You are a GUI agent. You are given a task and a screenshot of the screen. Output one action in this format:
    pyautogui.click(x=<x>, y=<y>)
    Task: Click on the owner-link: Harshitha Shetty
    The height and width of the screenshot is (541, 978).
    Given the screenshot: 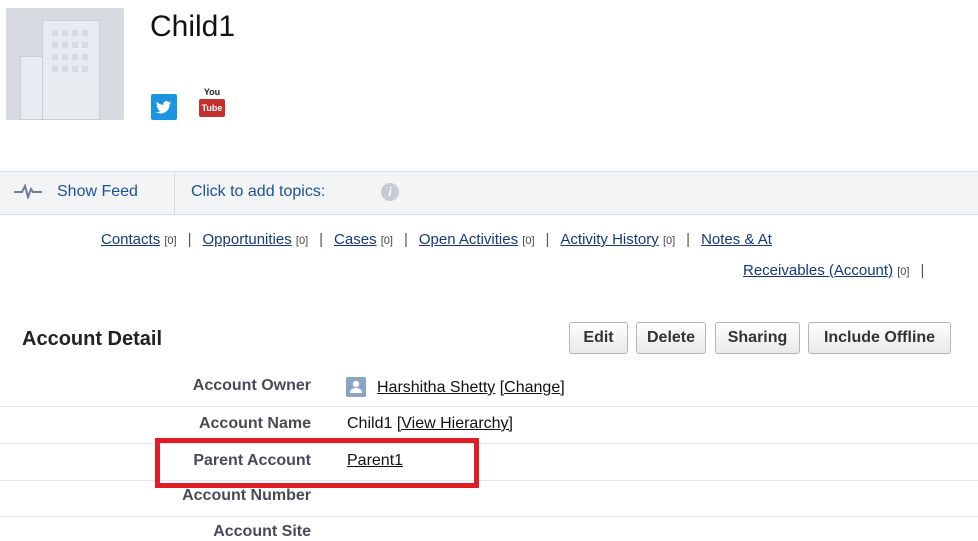 What is the action you would take?
    pyautogui.click(x=436, y=387)
    